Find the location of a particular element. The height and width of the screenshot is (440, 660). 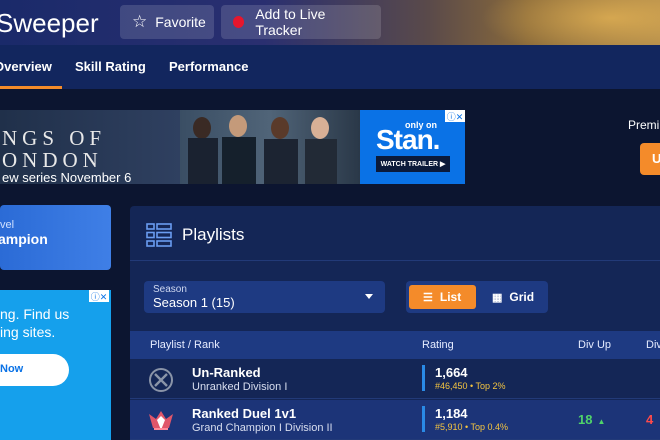

profile-header: Sweeper ☆ Favorite Add to Live Tracker is located at coordinates (330, 22).